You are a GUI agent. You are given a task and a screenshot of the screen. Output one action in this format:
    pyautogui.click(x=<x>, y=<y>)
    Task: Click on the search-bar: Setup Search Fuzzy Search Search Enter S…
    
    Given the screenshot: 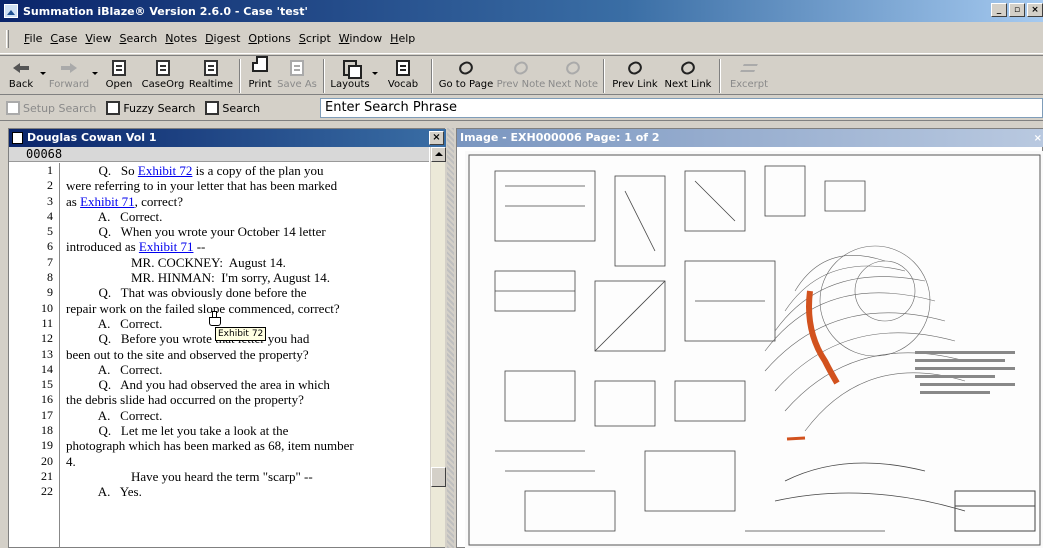 What is the action you would take?
    pyautogui.click(x=521, y=108)
    